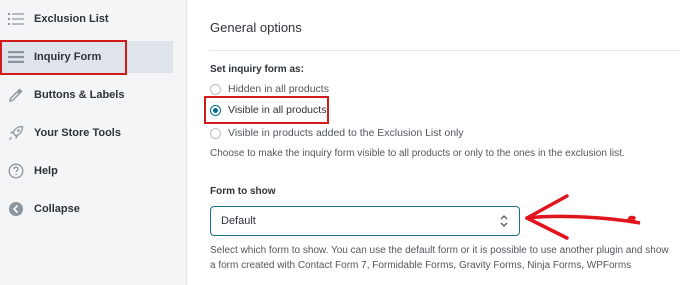  What do you see at coordinates (16, 19) in the screenshot?
I see `list-icon` at bounding box center [16, 19].